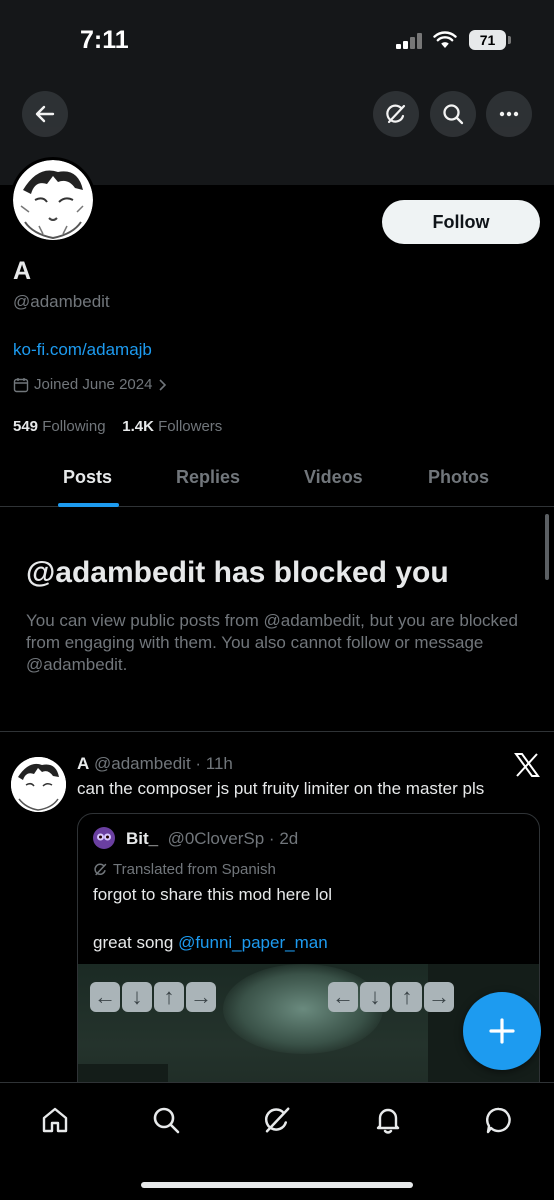 The image size is (554, 1200). What do you see at coordinates (142, 838) in the screenshot?
I see `quote-author-name: Bit_` at bounding box center [142, 838].